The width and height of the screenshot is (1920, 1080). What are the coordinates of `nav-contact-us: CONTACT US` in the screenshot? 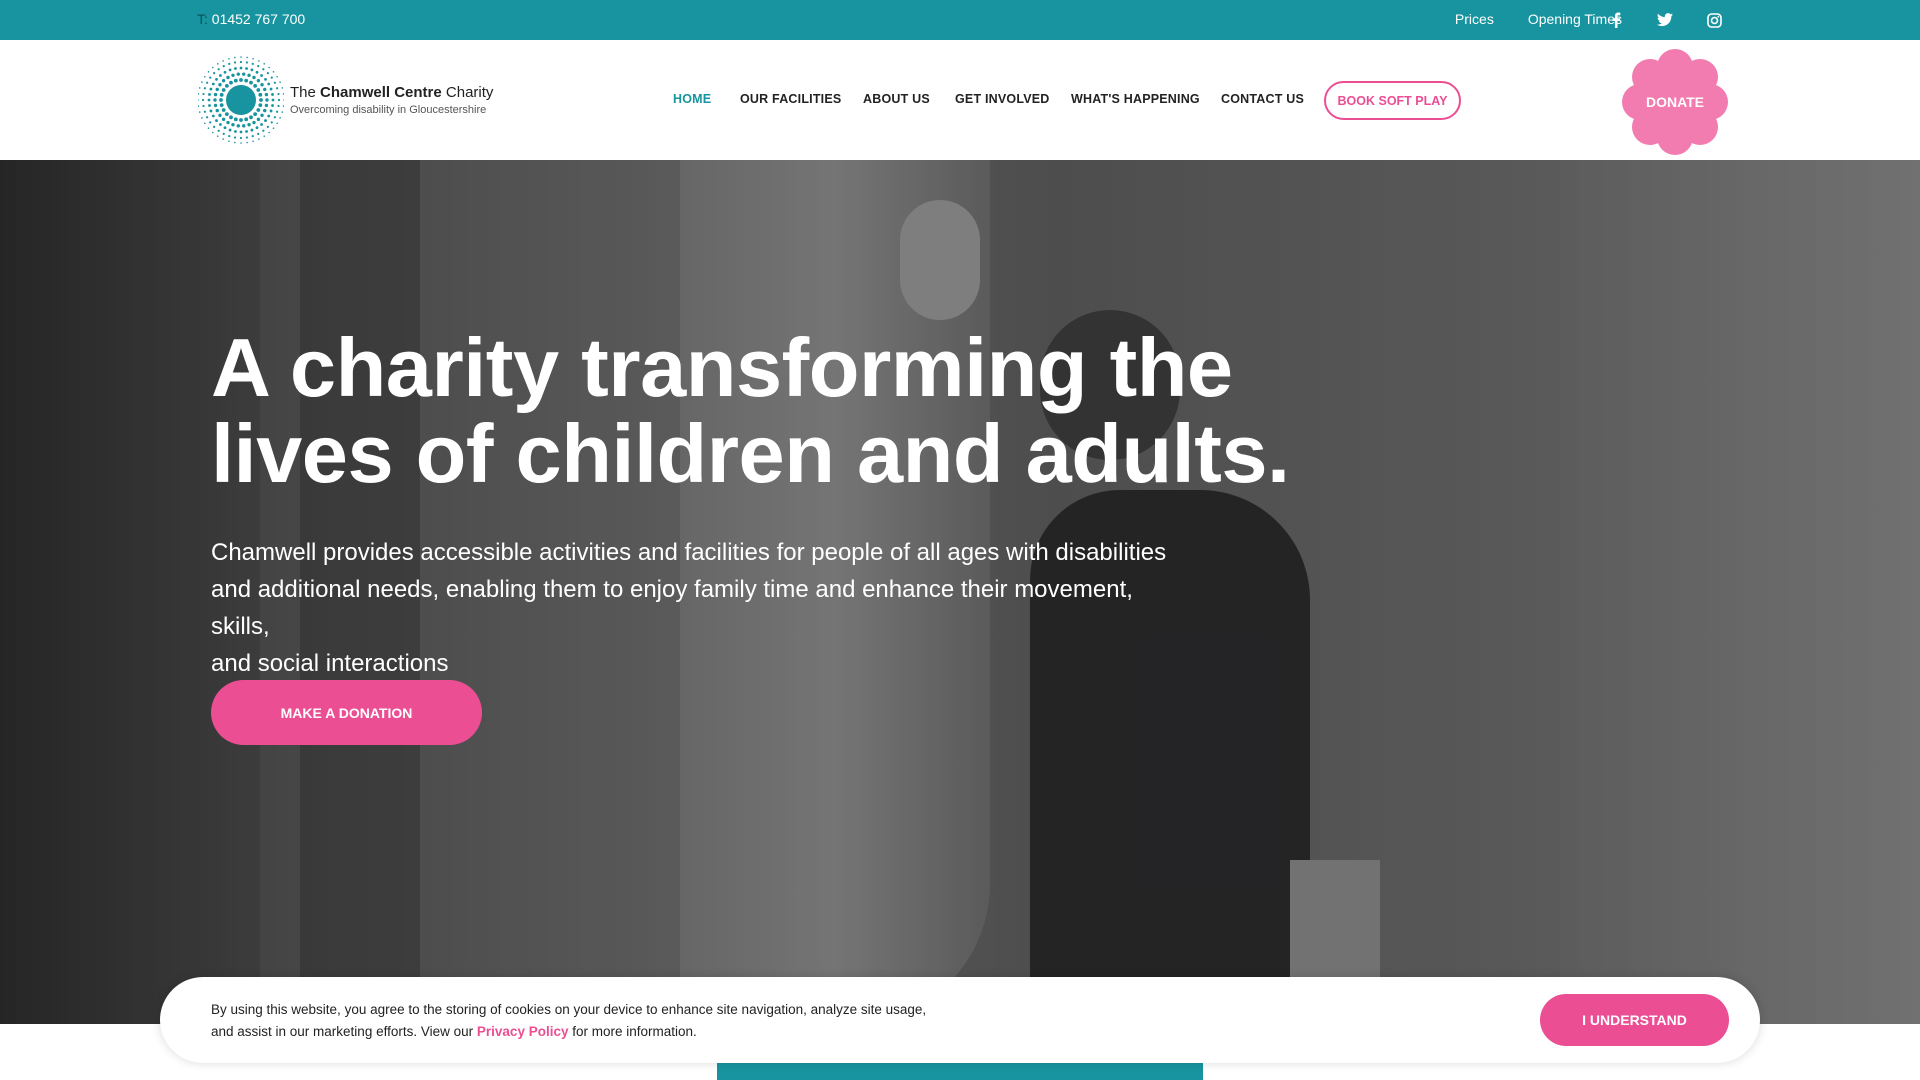 It's located at (1262, 99).